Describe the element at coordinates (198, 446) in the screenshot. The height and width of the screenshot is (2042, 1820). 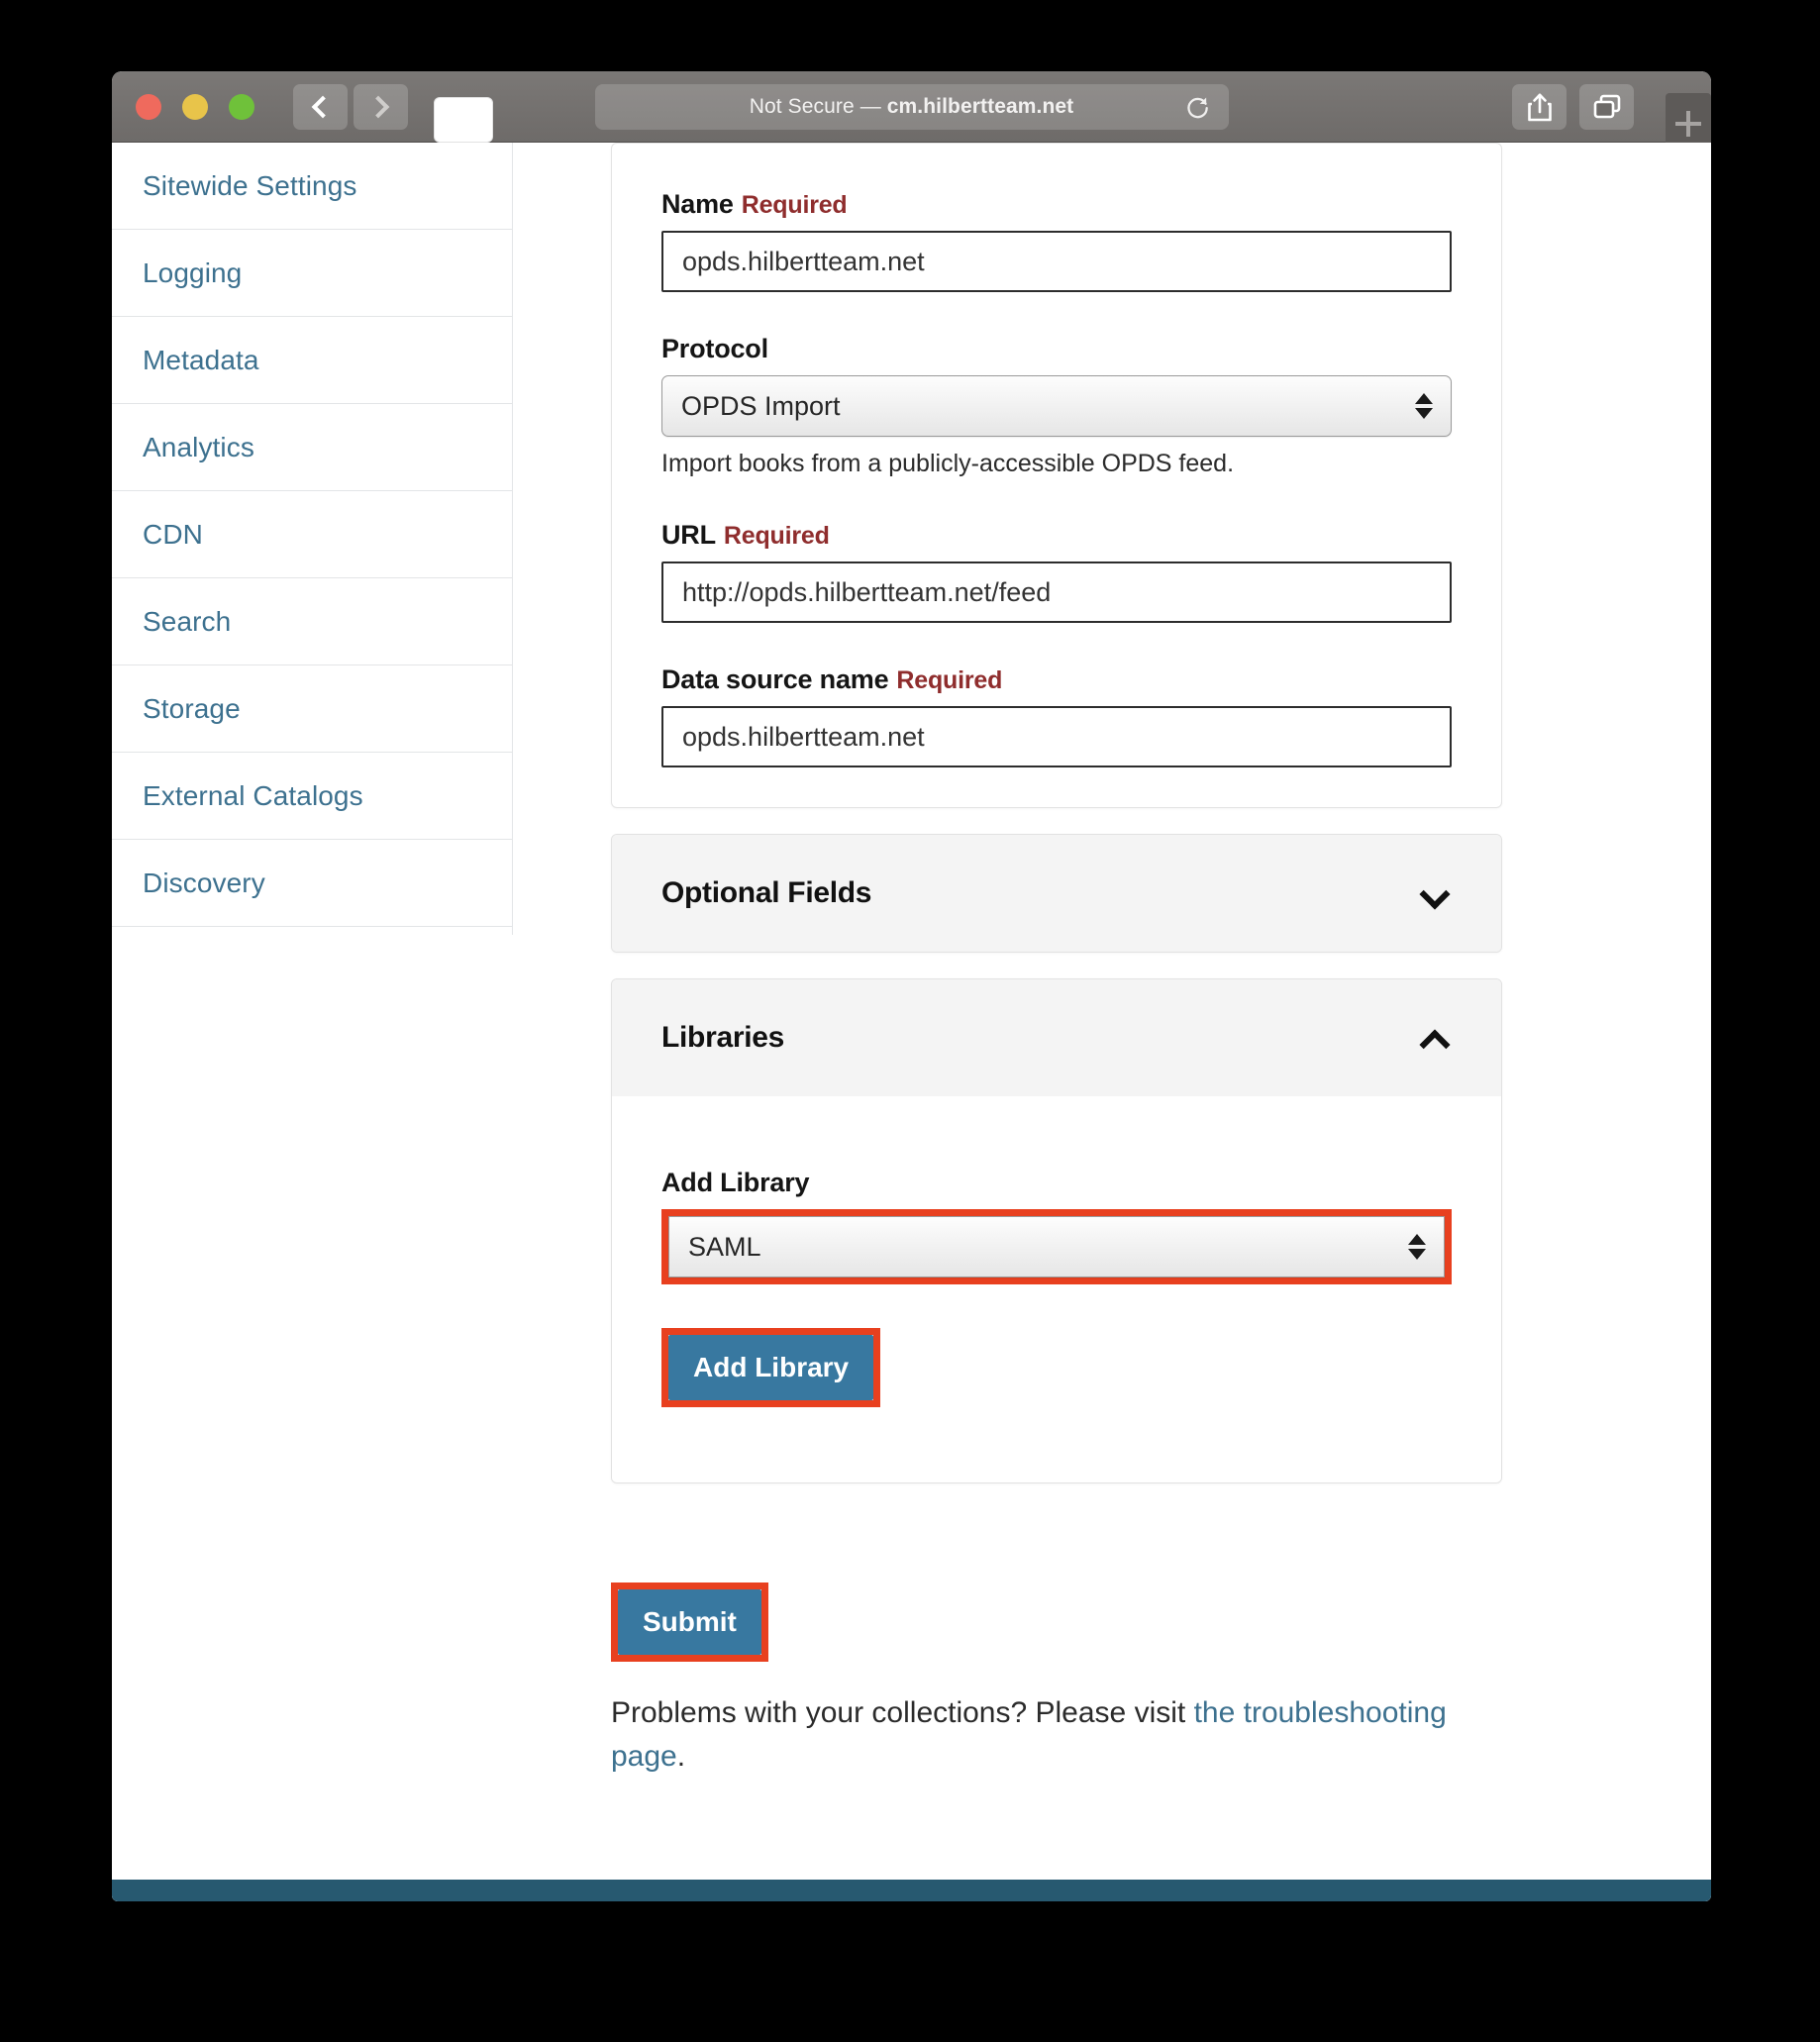
I see `sidebar-item-label: Analytics` at that location.